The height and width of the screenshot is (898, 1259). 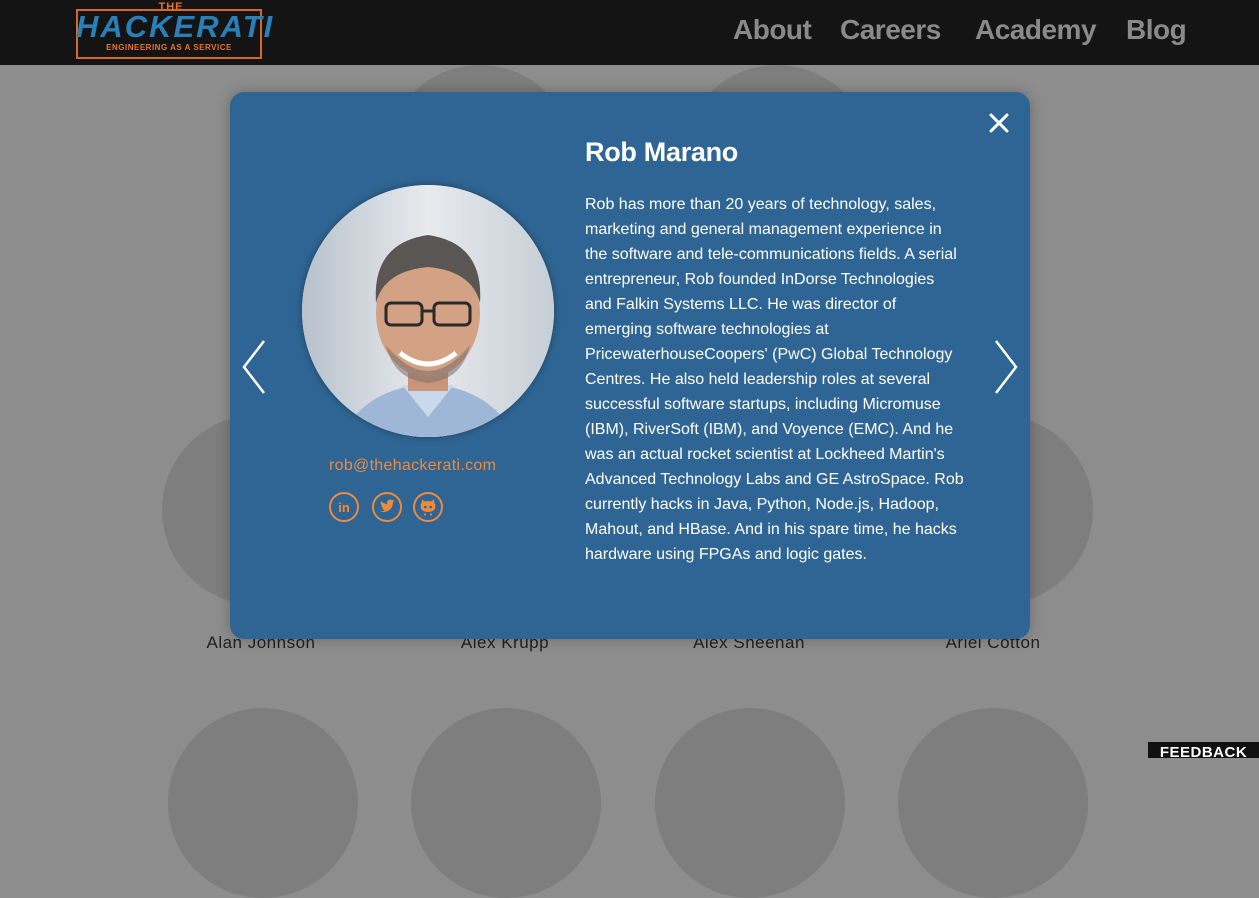 What do you see at coordinates (412, 466) in the screenshot?
I see `email-link: rob@thehackerati.com` at bounding box center [412, 466].